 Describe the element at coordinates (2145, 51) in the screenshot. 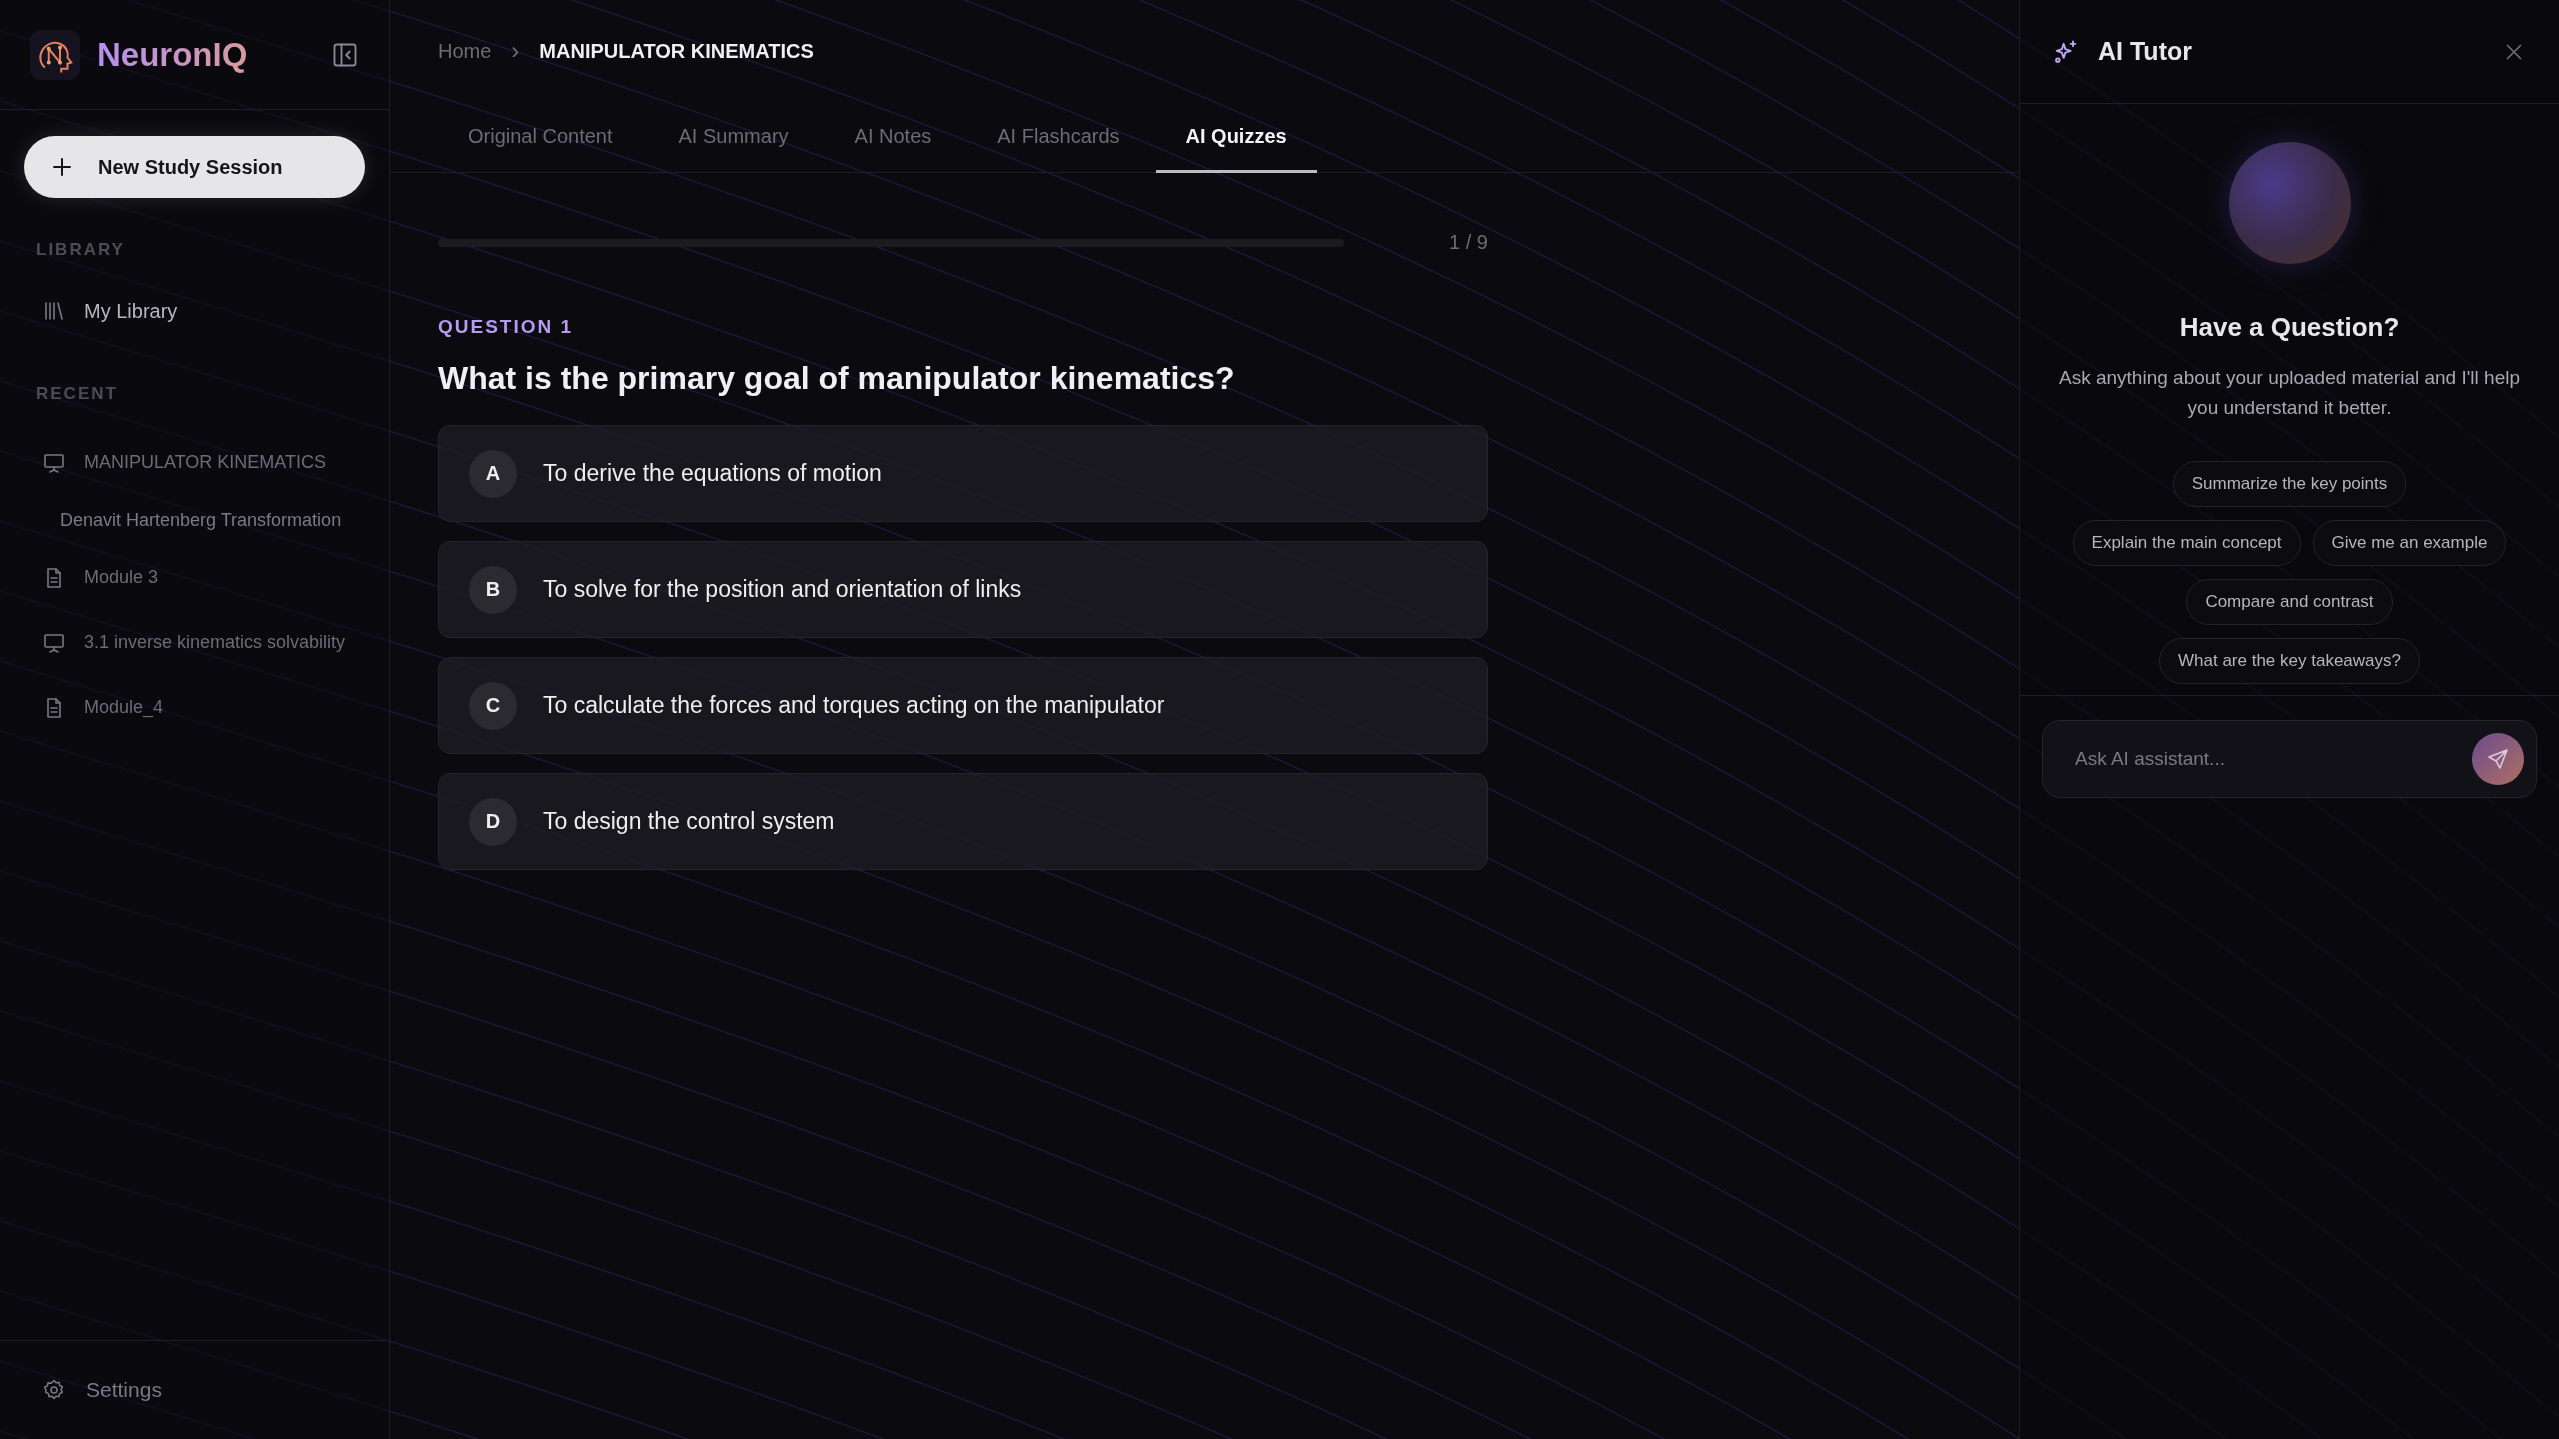

I see `panel-title: AI Tutor` at that location.